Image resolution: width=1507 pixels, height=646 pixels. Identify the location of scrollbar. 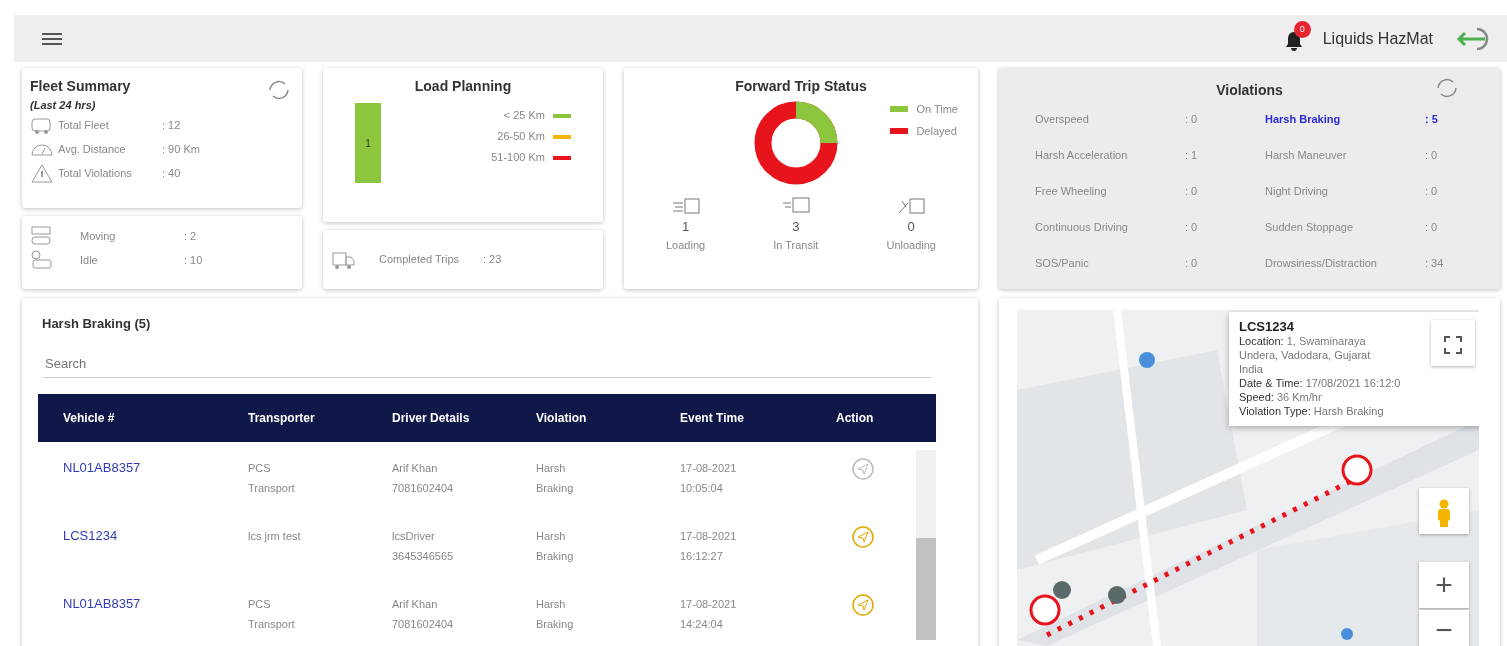
(926, 545).